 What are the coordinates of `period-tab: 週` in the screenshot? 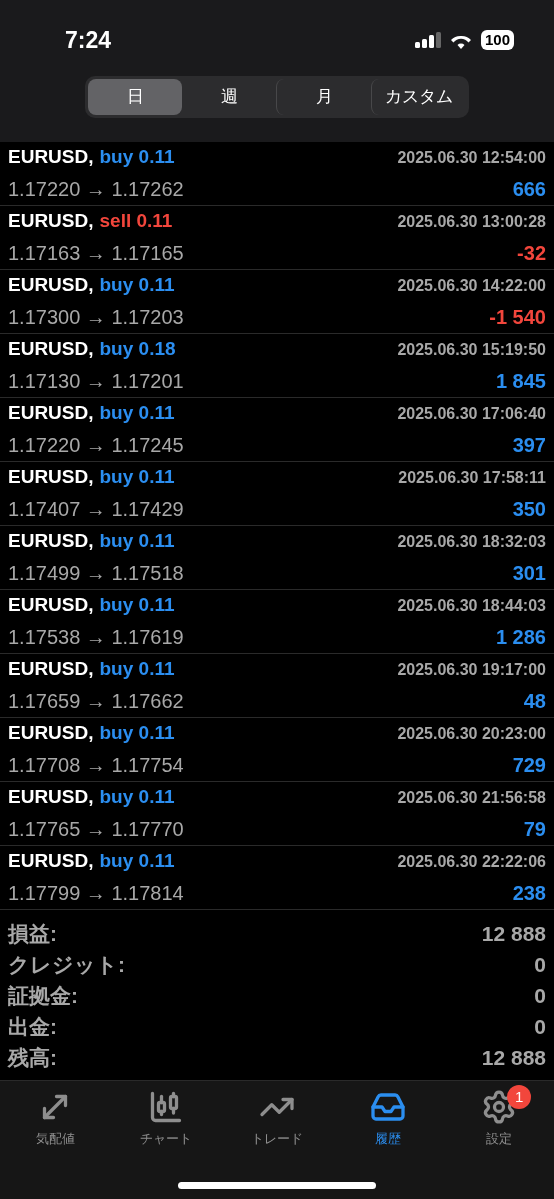 It's located at (229, 97).